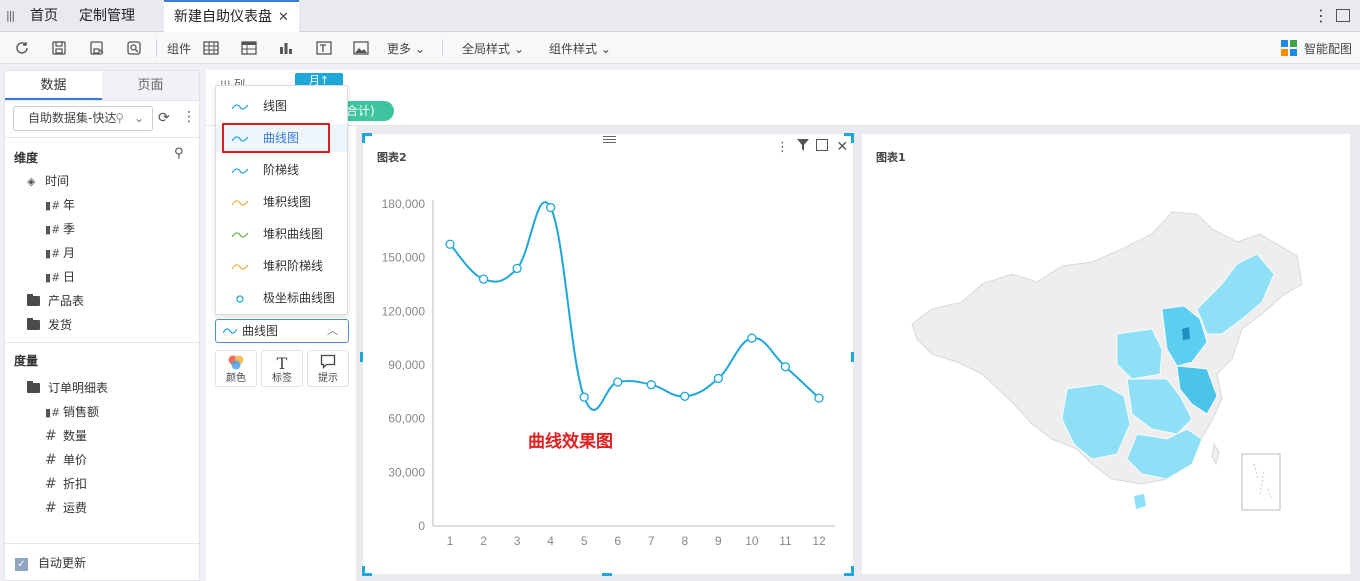 The image size is (1360, 581). I want to click on tab-custom: 定制管理, so click(107, 16).